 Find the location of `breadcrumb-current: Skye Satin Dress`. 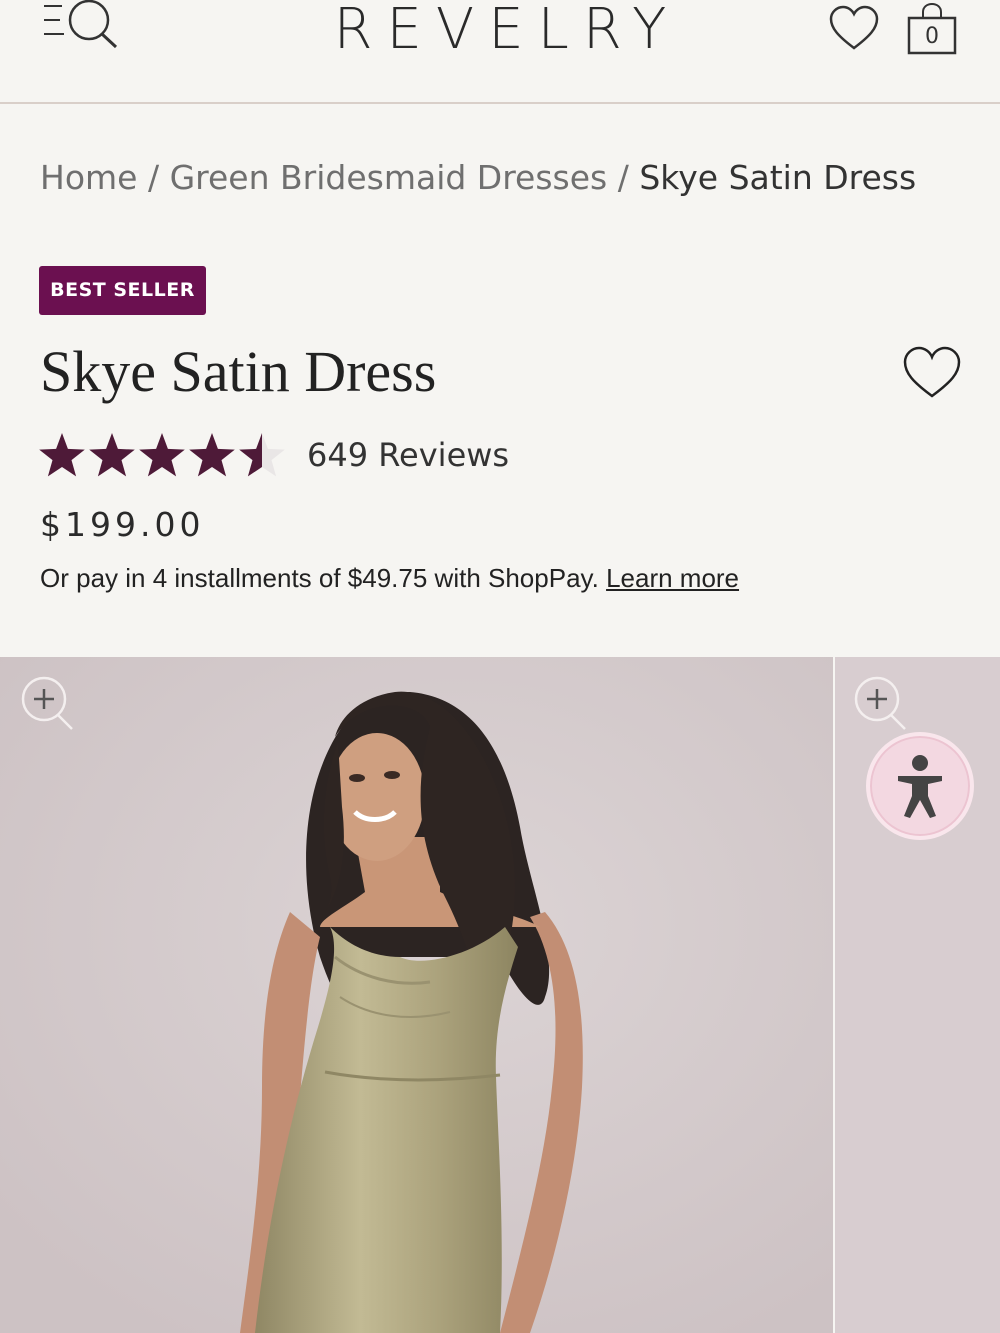

breadcrumb-current: Skye Satin Dress is located at coordinates (778, 177).